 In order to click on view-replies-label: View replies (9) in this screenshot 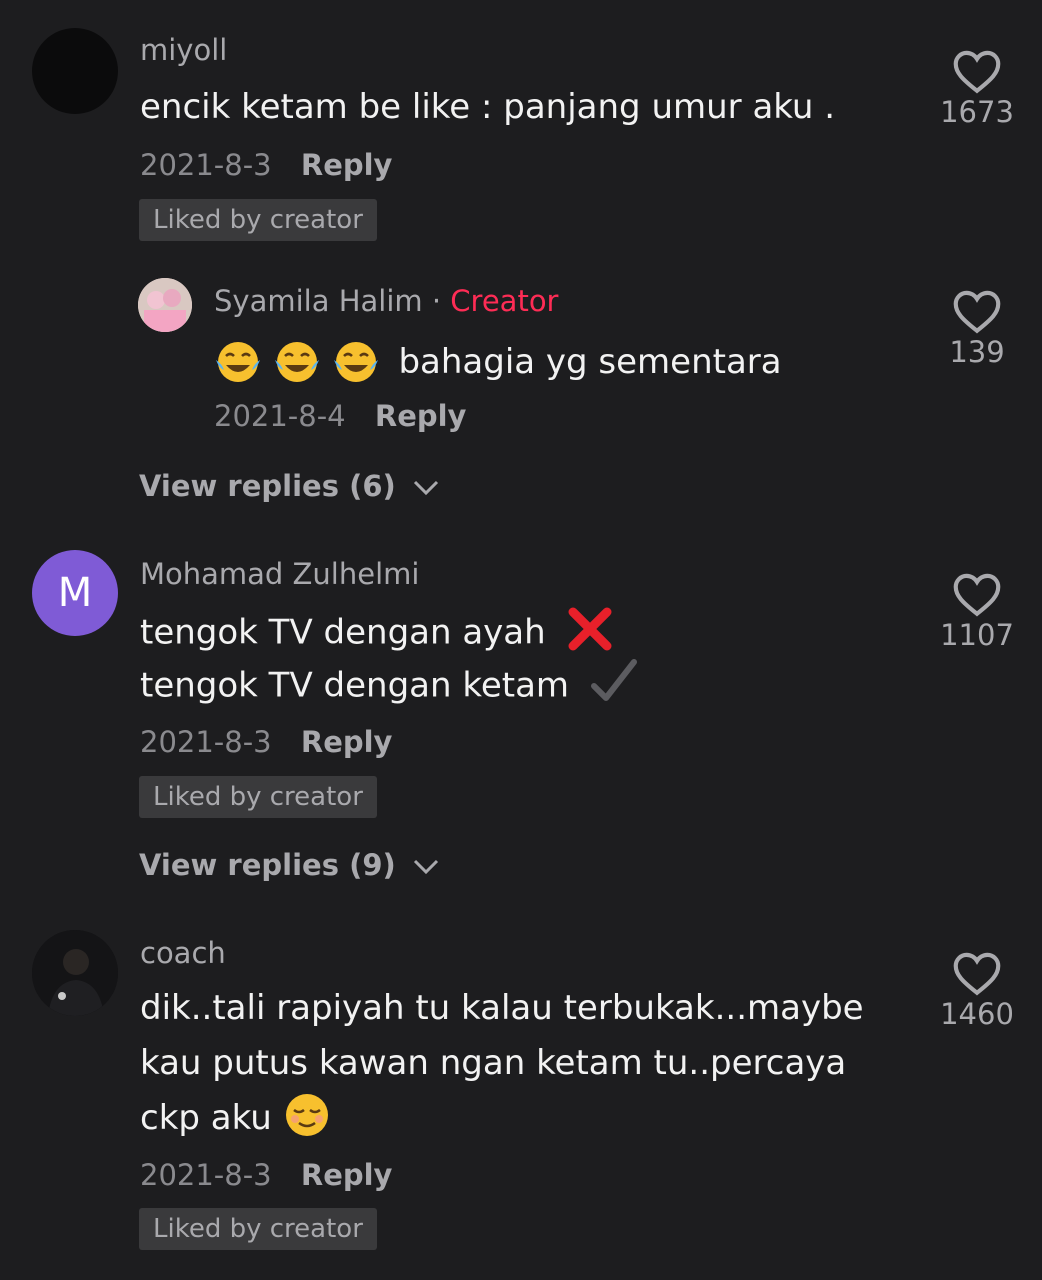, I will do `click(267, 865)`.